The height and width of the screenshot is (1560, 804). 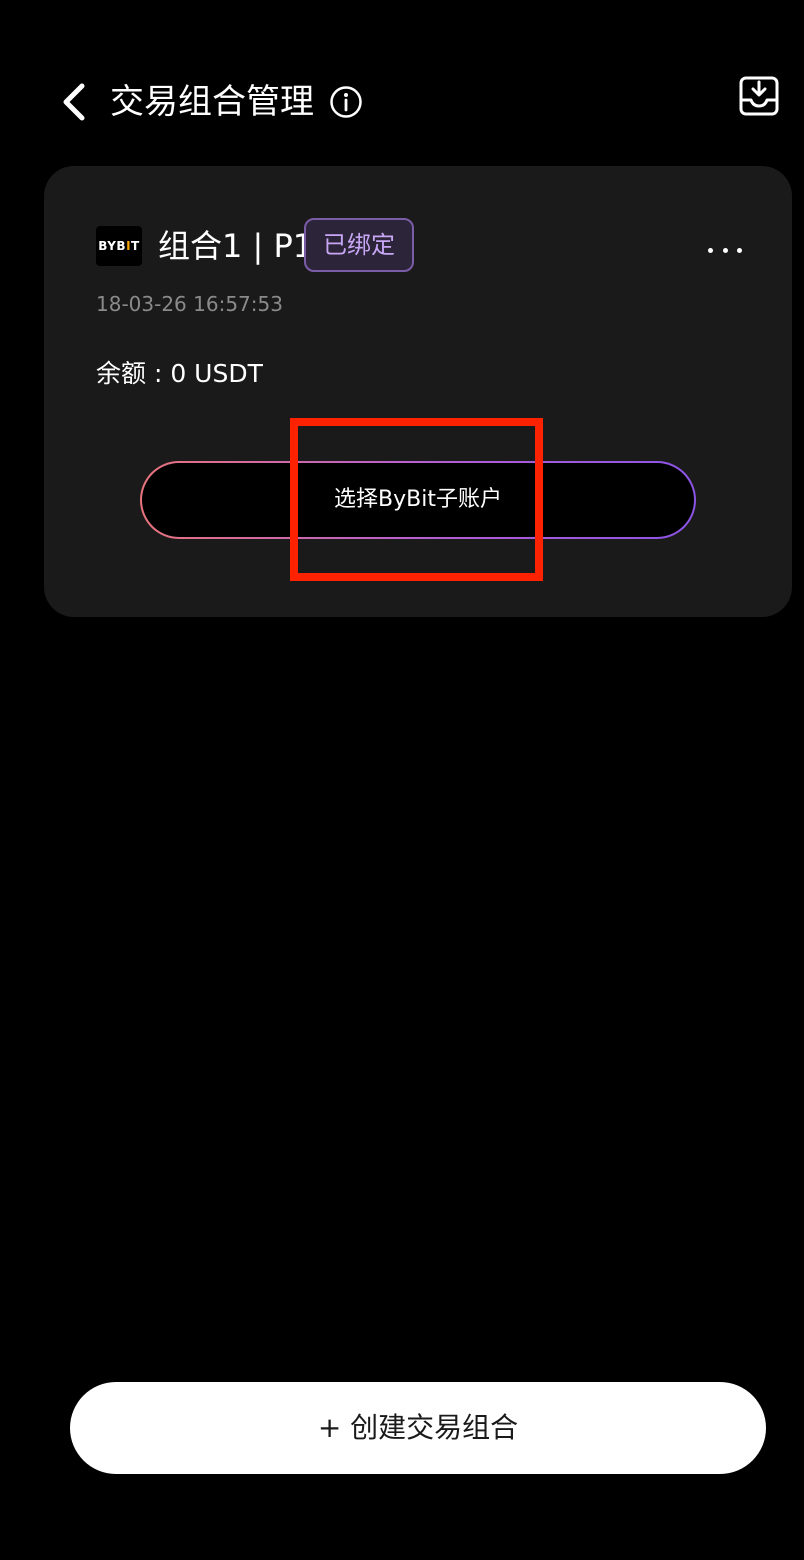 I want to click on status-badge: 已绑定, so click(x=359, y=245).